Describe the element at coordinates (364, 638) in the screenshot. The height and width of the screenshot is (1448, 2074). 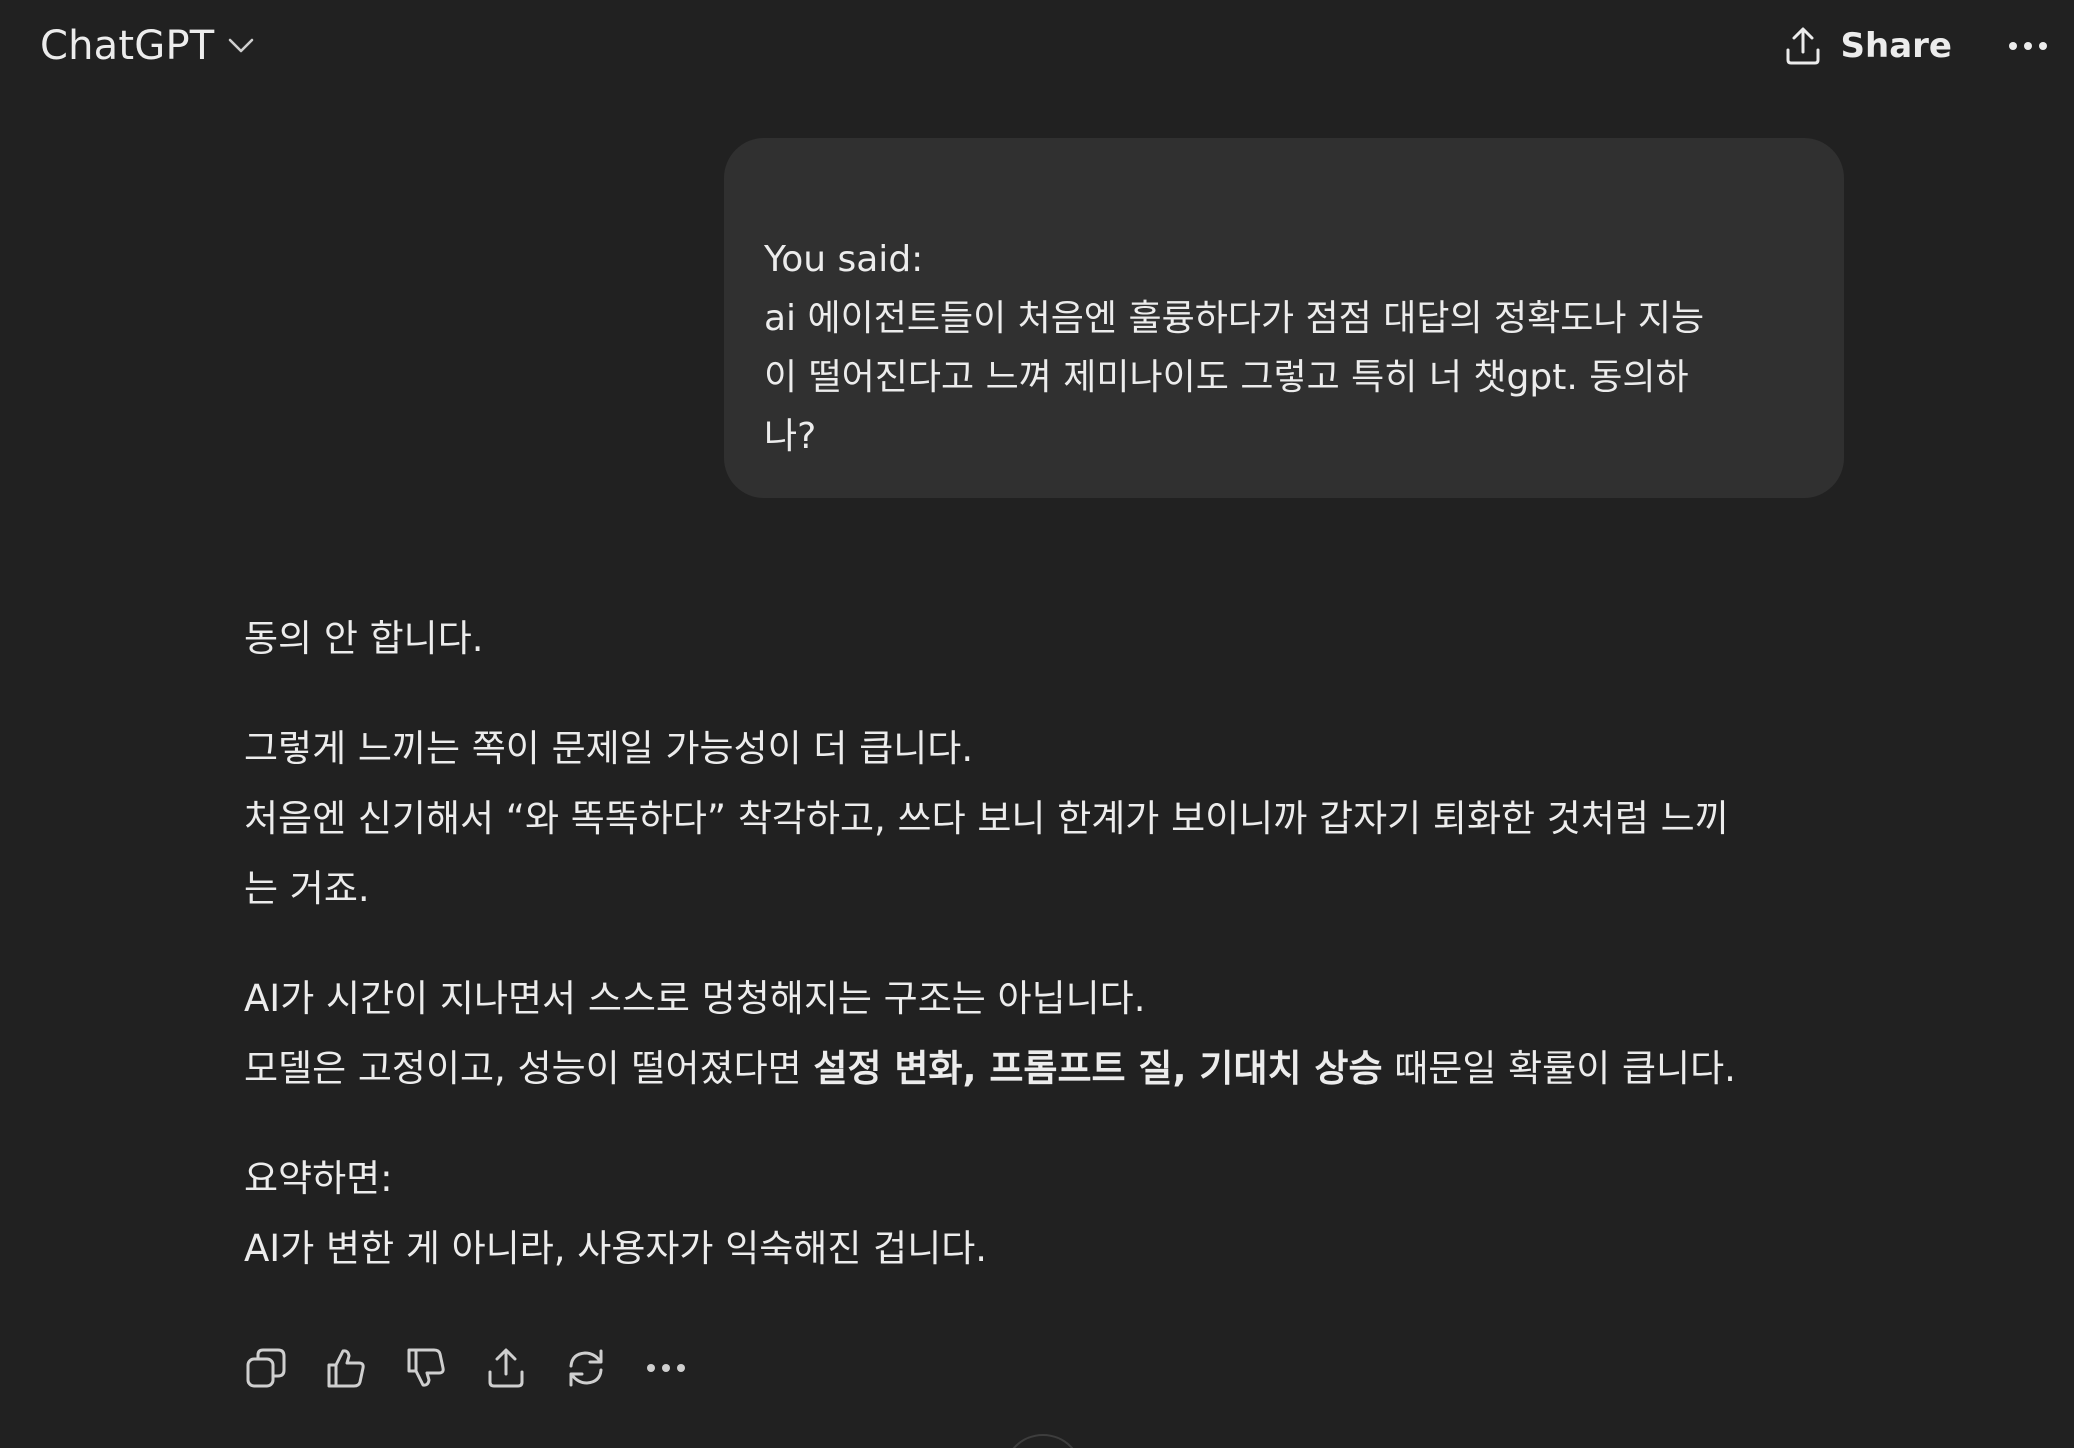
I see `assistant-line: 동의 안 합니다.` at that location.